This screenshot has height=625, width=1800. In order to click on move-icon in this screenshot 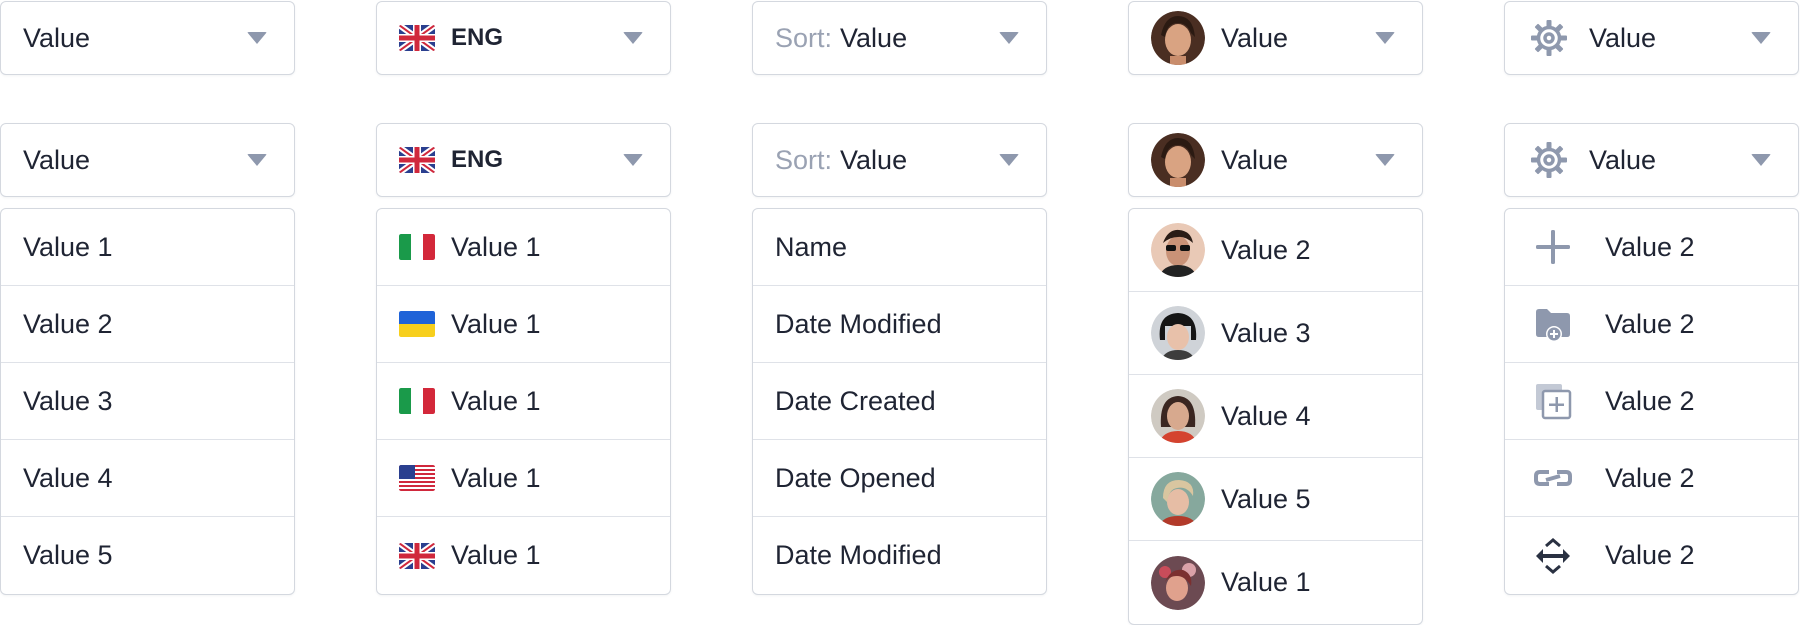, I will do `click(1553, 555)`.